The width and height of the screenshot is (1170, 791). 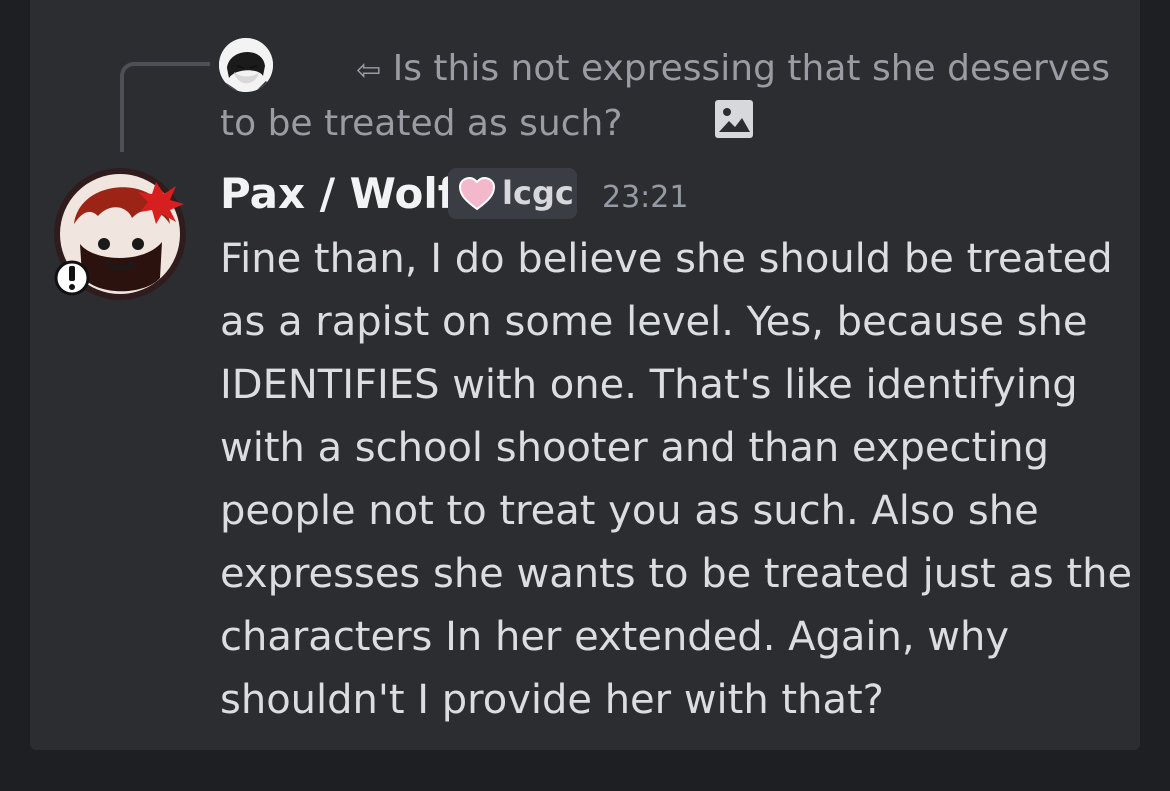 What do you see at coordinates (700, 126) in the screenshot?
I see `image-icon` at bounding box center [700, 126].